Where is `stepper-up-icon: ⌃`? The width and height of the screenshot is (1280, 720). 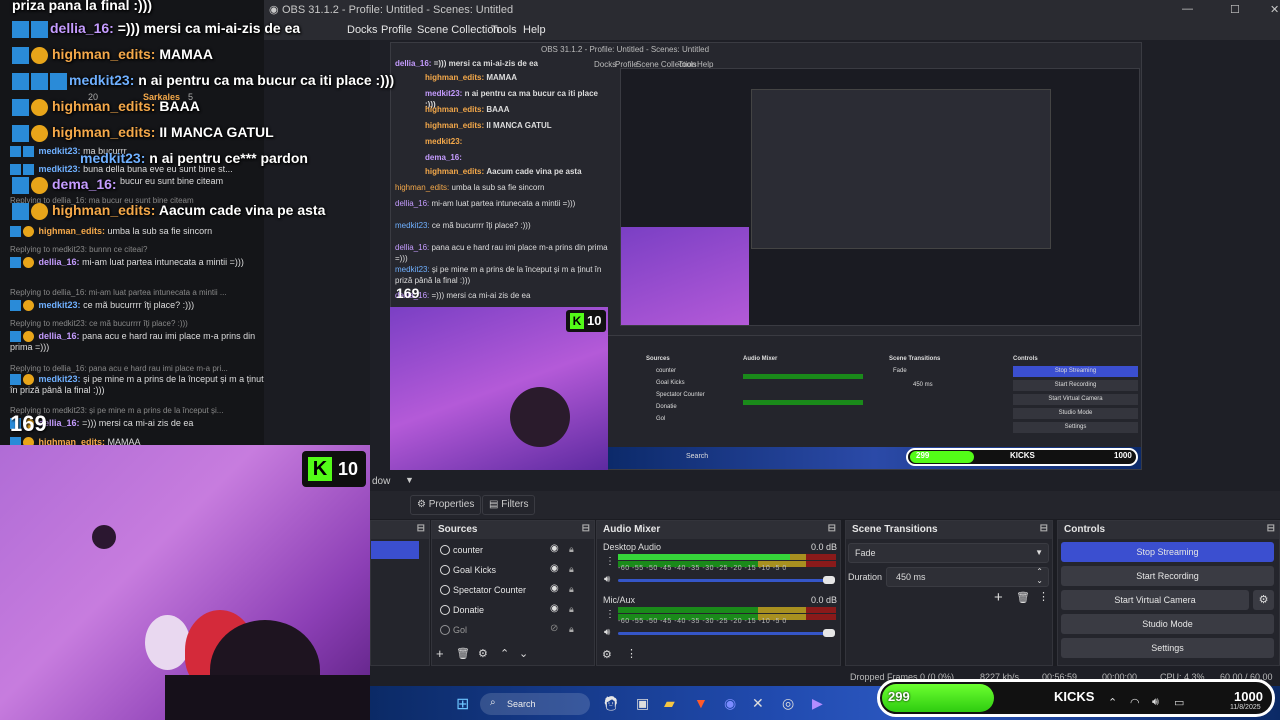
stepper-up-icon: ⌃ is located at coordinates (1039, 571).